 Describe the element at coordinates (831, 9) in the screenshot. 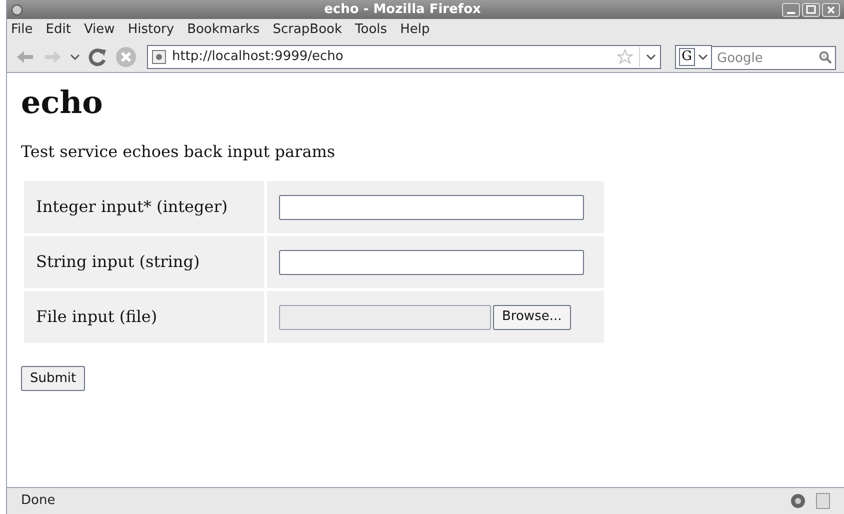

I see `close-icon` at that location.